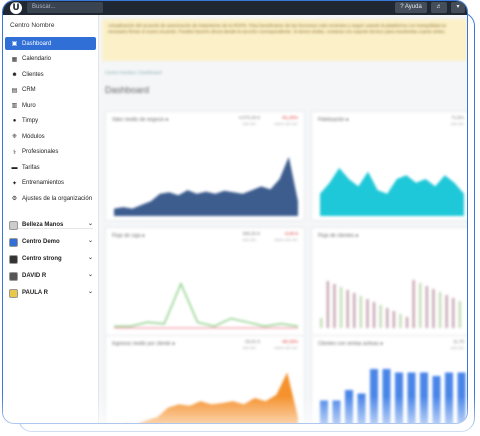 This screenshot has height=436, width=480. What do you see at coordinates (235, 8) in the screenshot?
I see `top-bar: Ü Buscar... ? Ayuda ♬ ▾` at bounding box center [235, 8].